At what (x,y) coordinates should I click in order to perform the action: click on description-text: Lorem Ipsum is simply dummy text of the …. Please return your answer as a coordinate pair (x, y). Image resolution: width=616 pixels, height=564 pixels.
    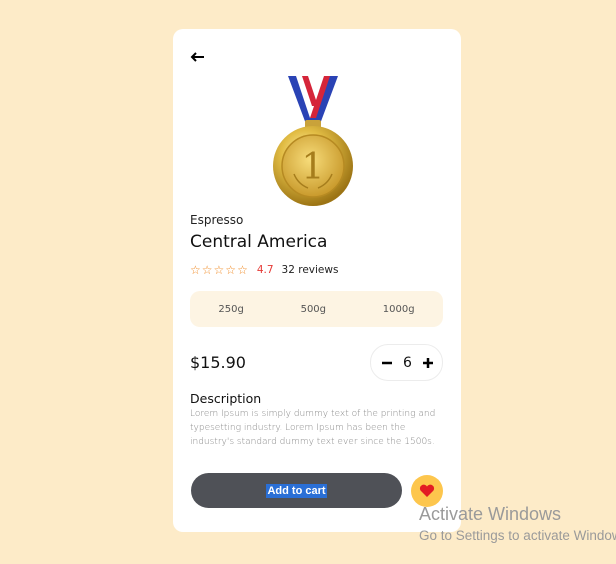
    Looking at the image, I should click on (313, 428).